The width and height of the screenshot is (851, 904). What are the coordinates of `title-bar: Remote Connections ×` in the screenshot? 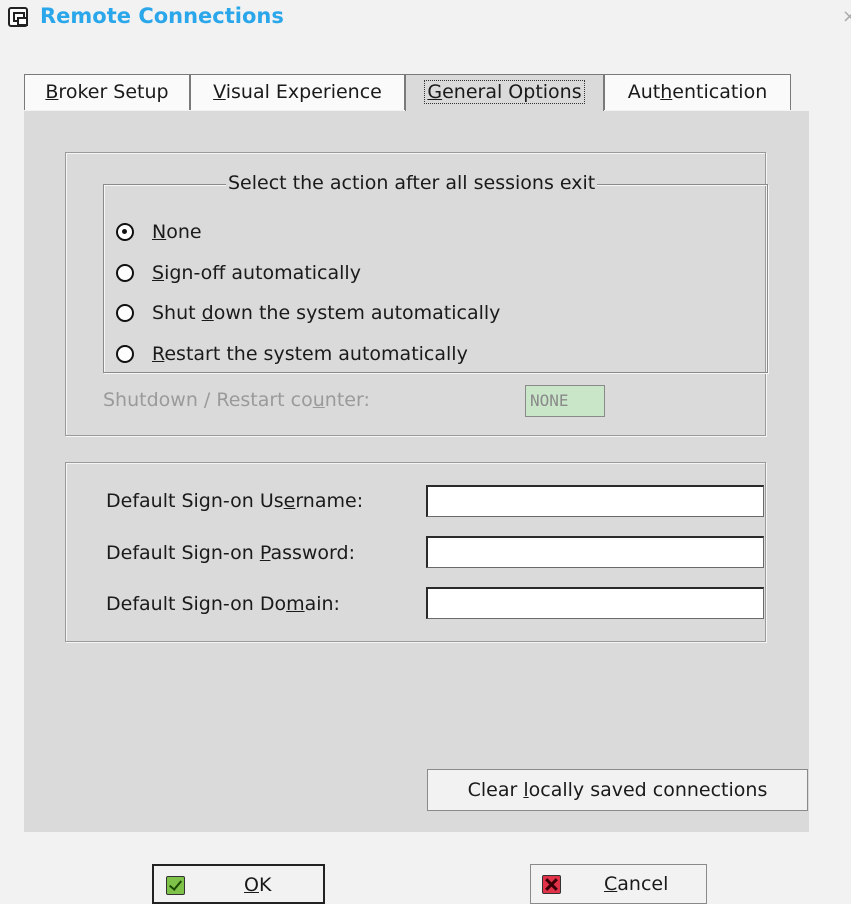 It's located at (425, 20).